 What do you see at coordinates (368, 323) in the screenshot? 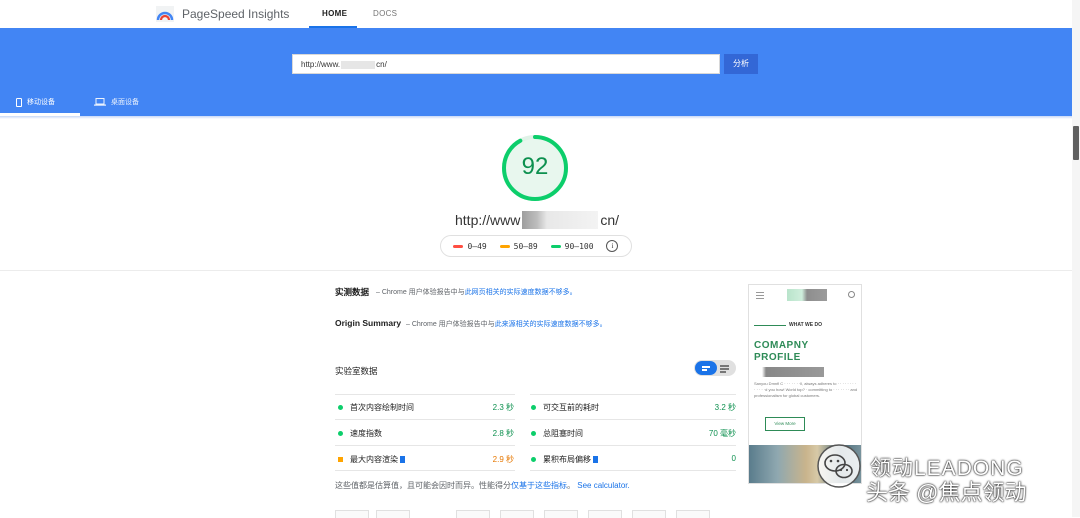
I see `origin-summary-title: Origin Summary` at bounding box center [368, 323].